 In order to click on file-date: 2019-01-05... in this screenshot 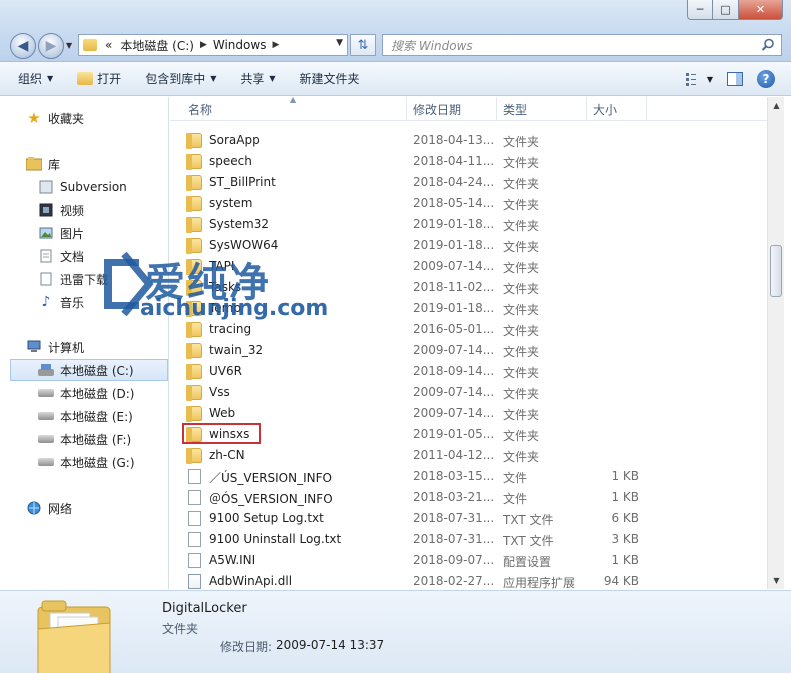, I will do `click(454, 434)`.